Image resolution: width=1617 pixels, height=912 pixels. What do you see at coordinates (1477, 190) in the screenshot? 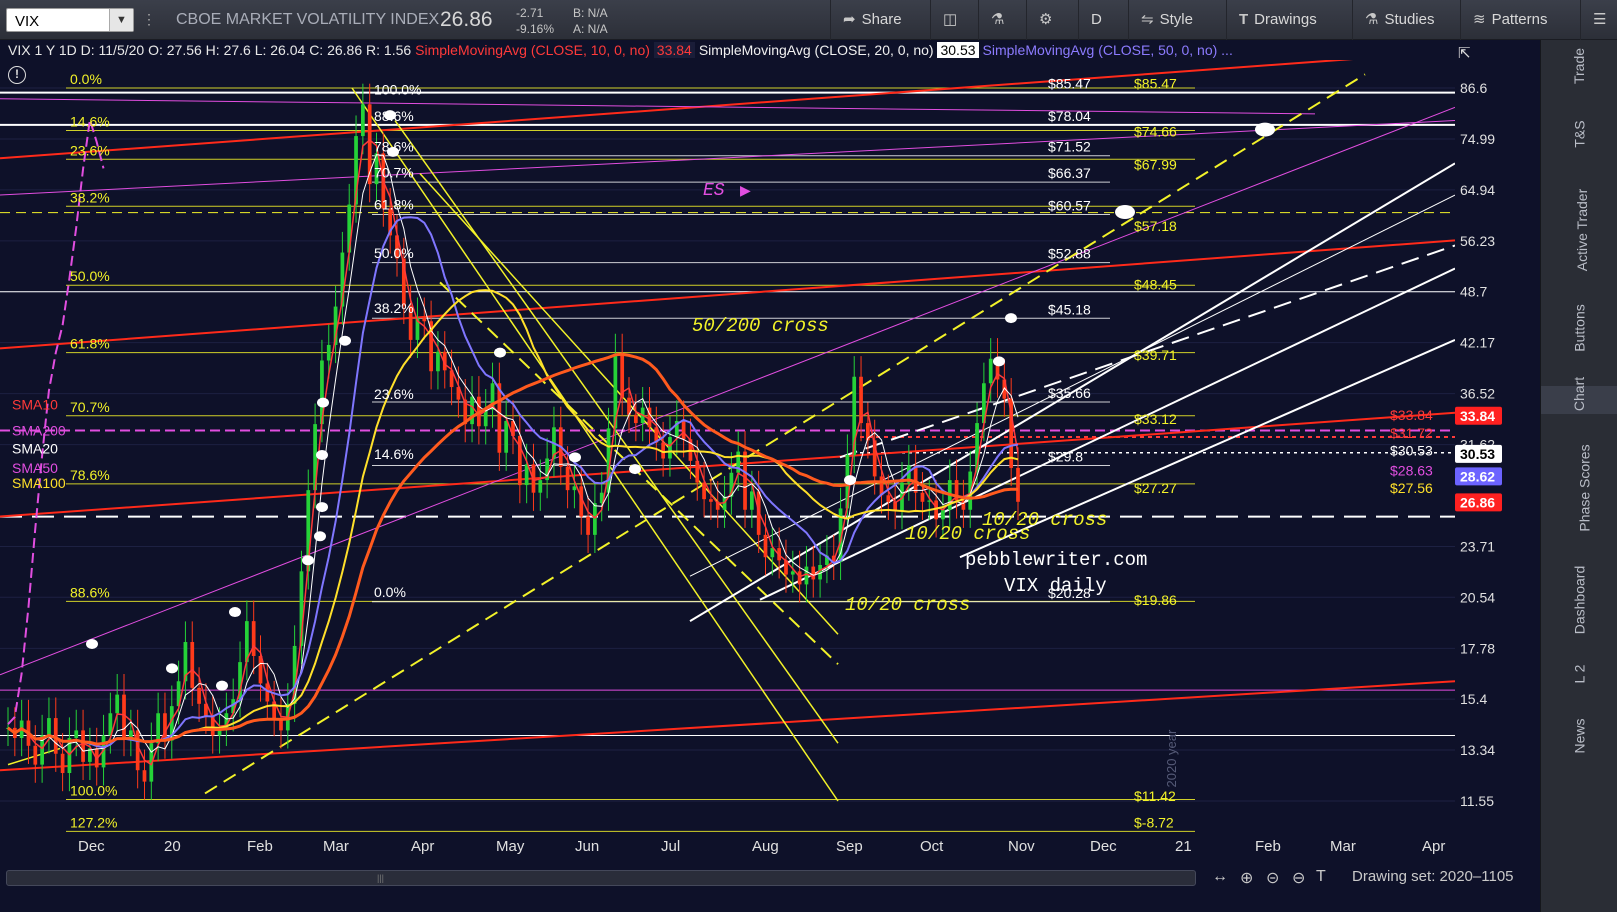
I see `price-tick: 64.94` at bounding box center [1477, 190].